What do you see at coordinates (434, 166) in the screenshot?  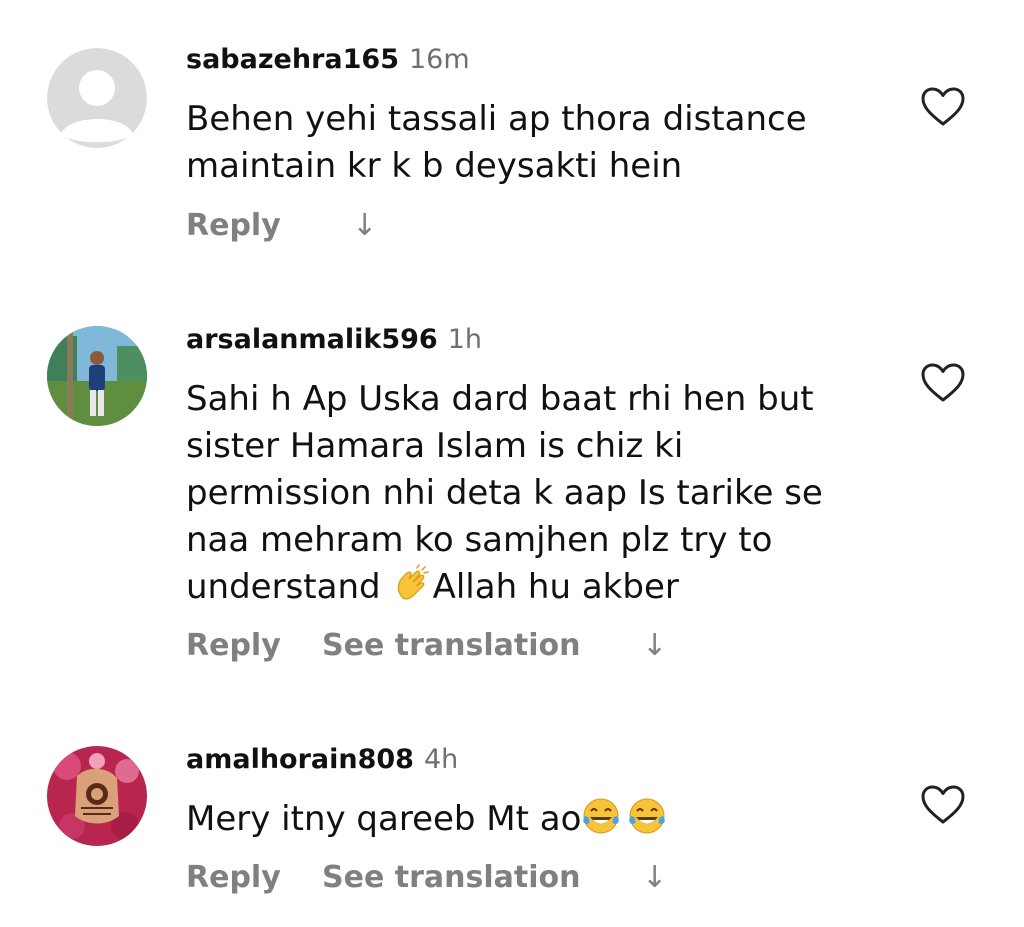 I see `comment-line: maintain kr k b deysakti hein` at bounding box center [434, 166].